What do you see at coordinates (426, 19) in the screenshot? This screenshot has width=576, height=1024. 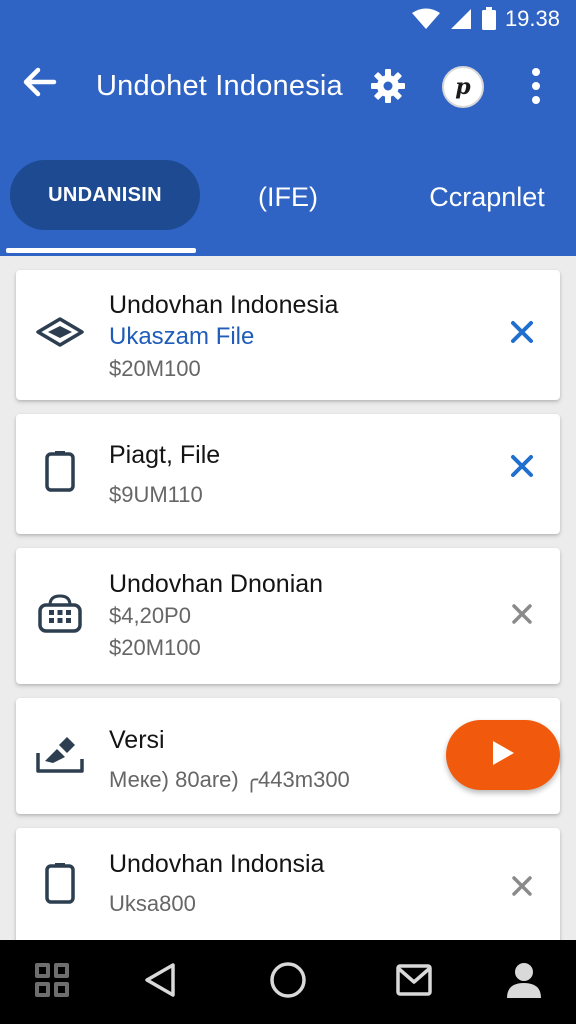 I see `wifi-icon` at bounding box center [426, 19].